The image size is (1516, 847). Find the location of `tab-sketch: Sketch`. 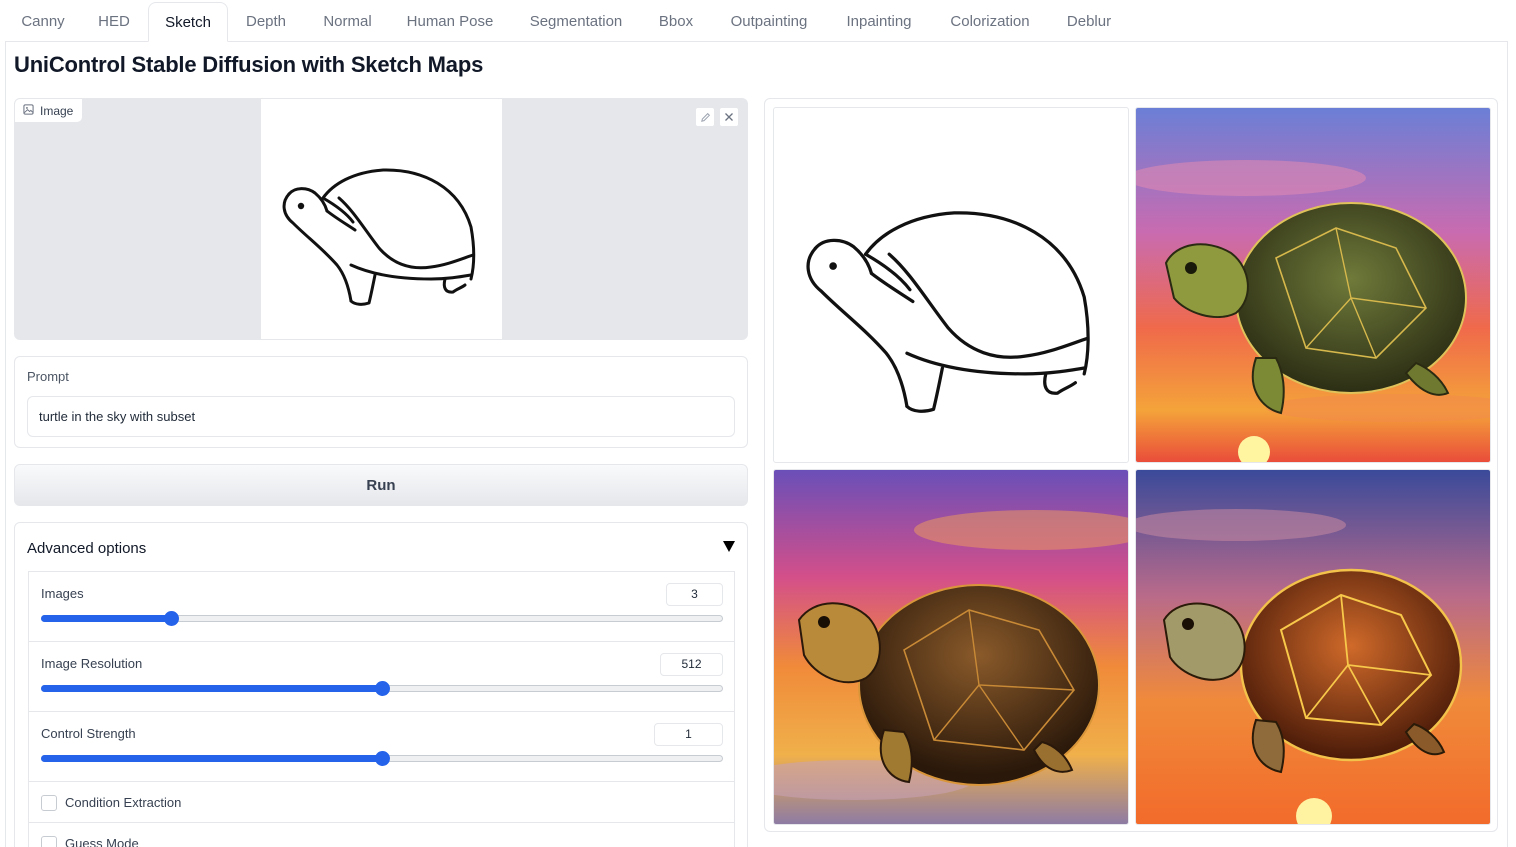

tab-sketch: Sketch is located at coordinates (188, 22).